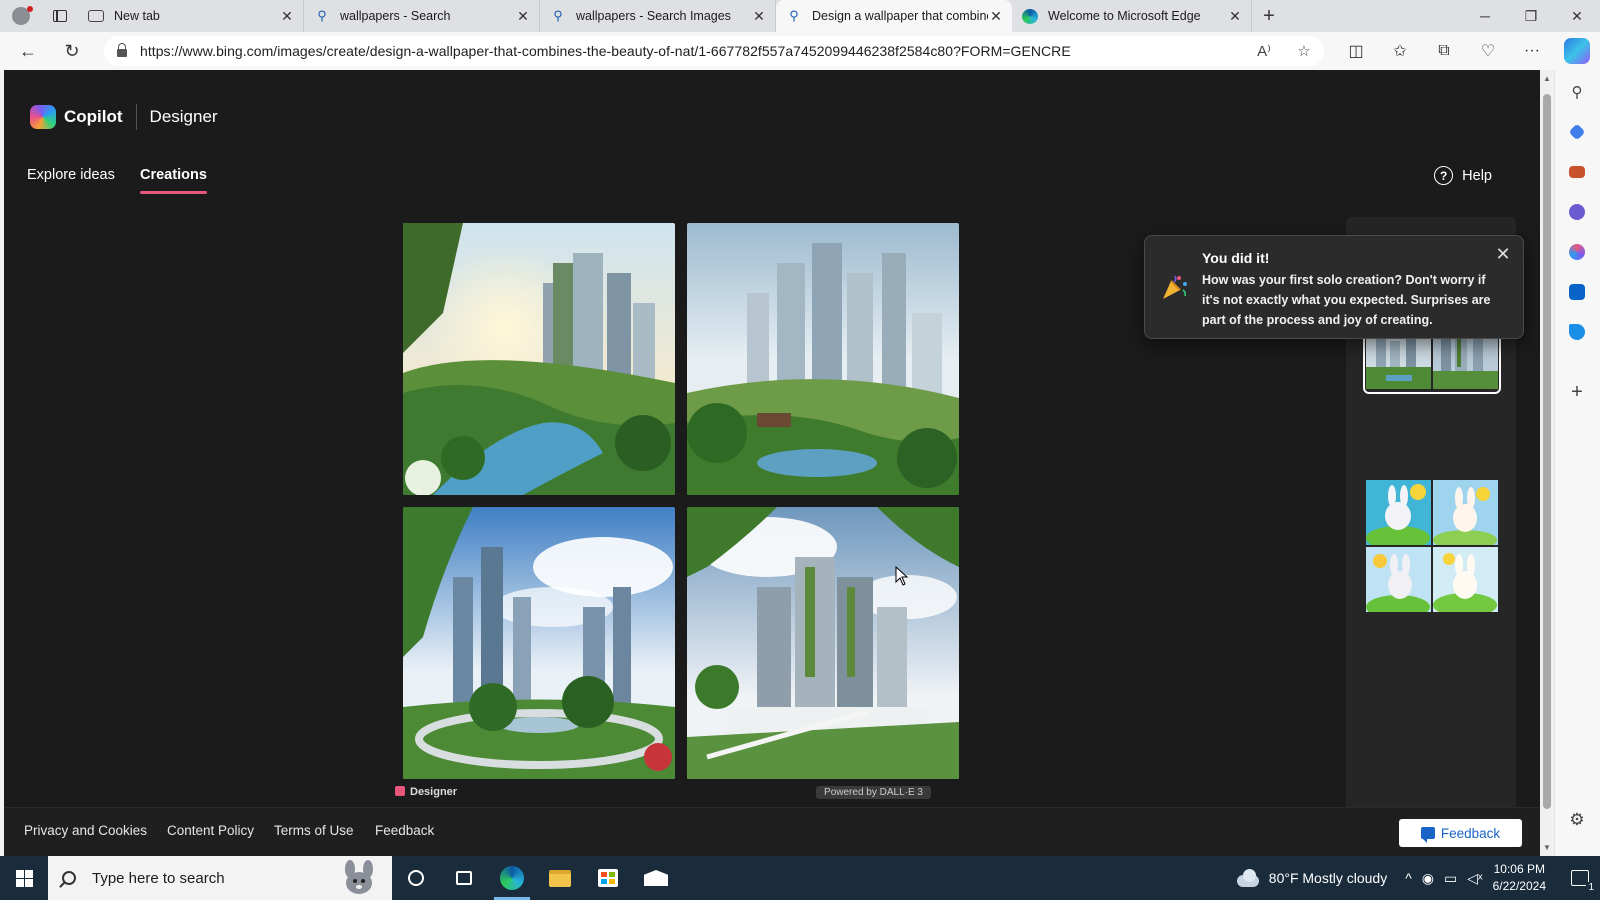 The width and height of the screenshot is (1600, 900). What do you see at coordinates (1547, 451) in the screenshot?
I see `scrollbar-thumb` at bounding box center [1547, 451].